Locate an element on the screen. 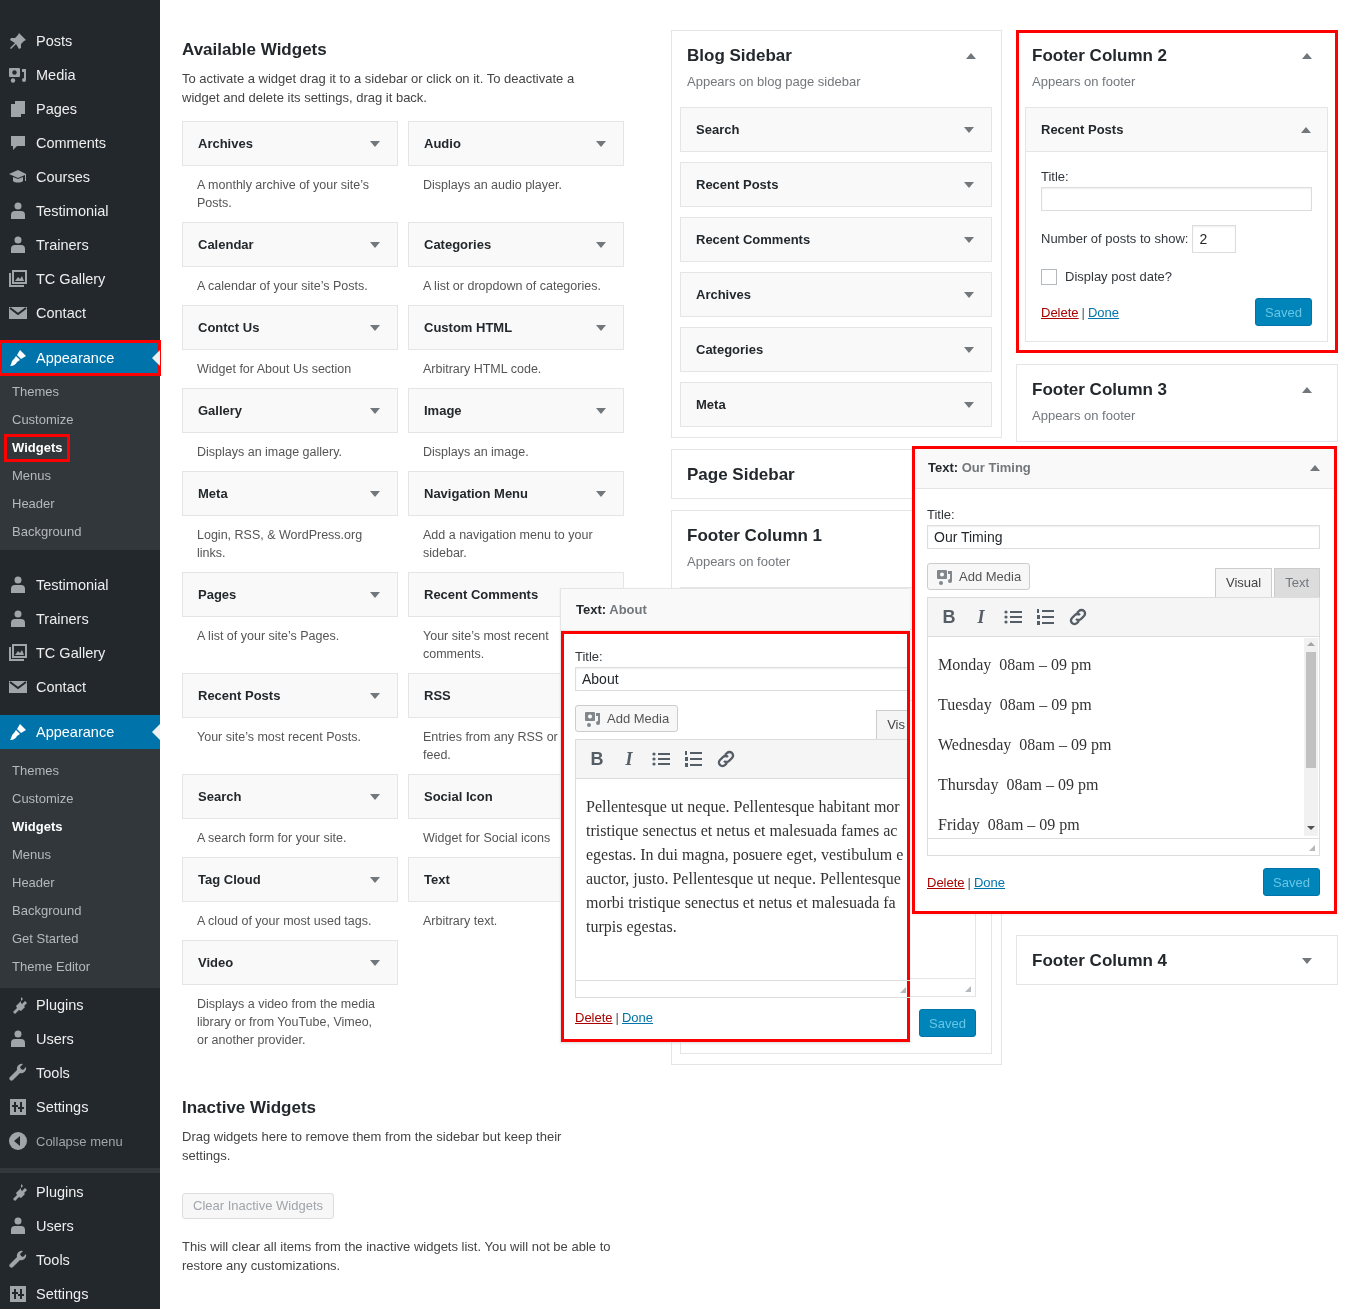 The height and width of the screenshot is (1309, 1365). title-field is located at coordinates (1176, 199).